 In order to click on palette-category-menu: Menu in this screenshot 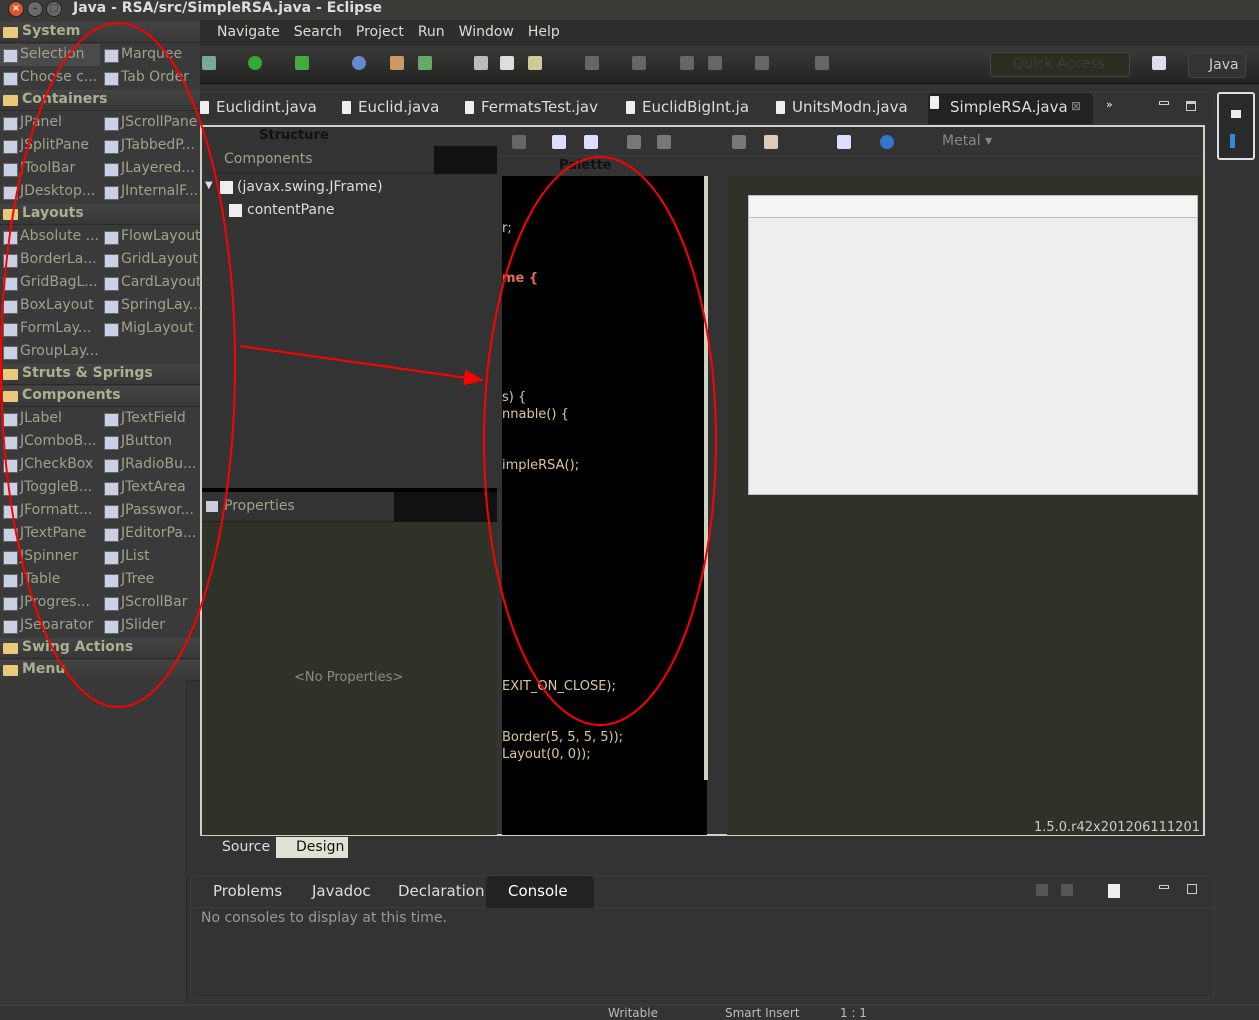, I will do `click(100, 670)`.